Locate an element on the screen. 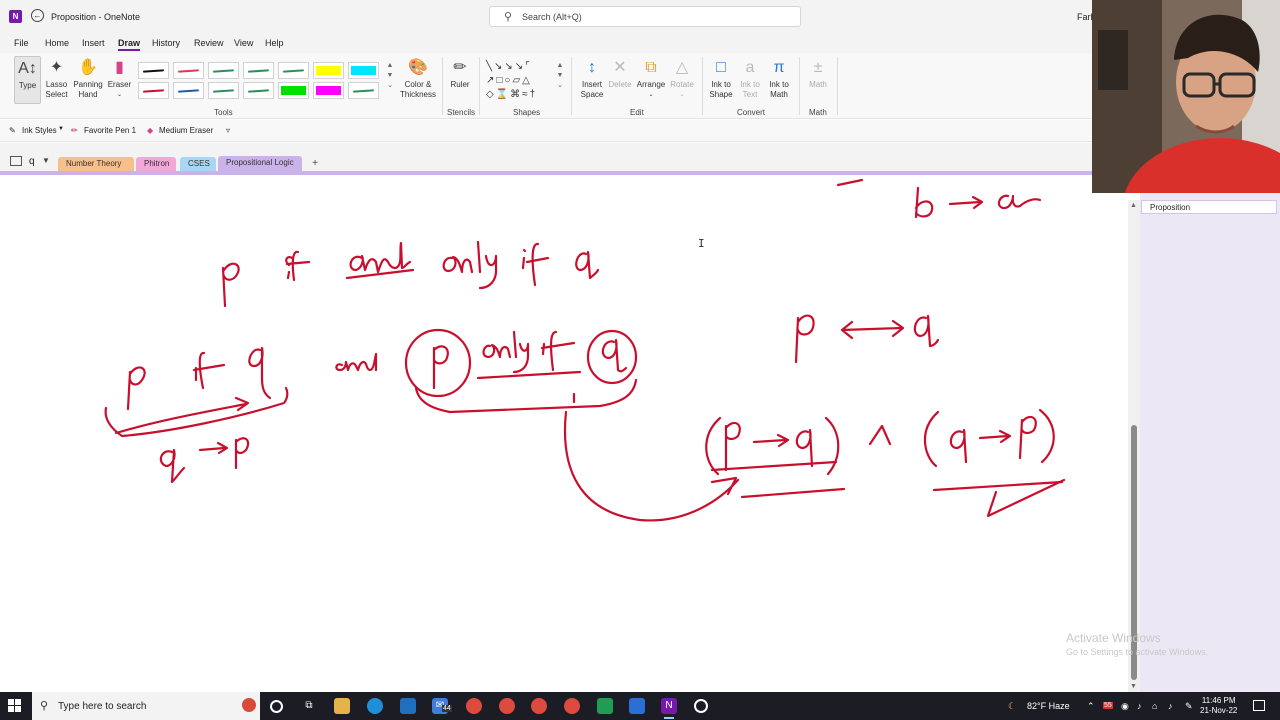 The height and width of the screenshot is (720, 1280). ink-to-text-button: a Ink to Text is located at coordinates (750, 79).